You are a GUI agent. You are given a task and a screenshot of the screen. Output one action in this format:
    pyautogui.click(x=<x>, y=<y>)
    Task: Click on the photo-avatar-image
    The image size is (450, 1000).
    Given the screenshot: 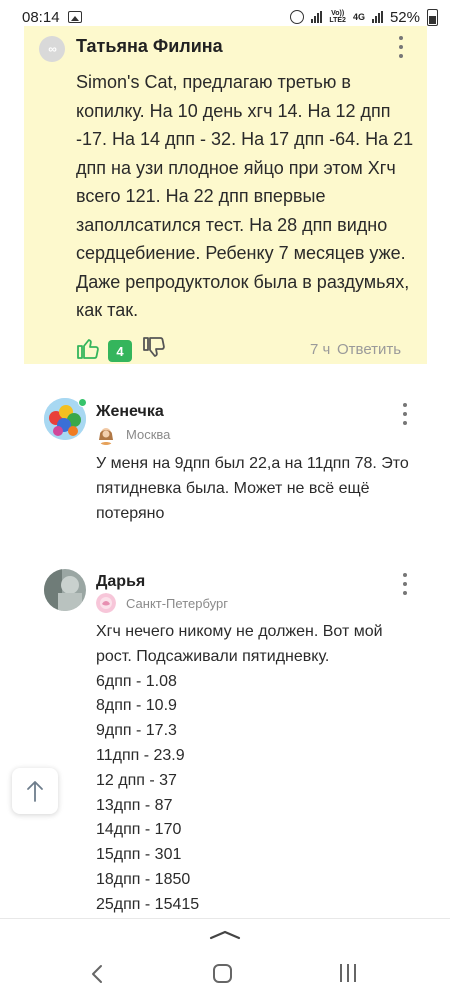 What is the action you would take?
    pyautogui.click(x=65, y=590)
    